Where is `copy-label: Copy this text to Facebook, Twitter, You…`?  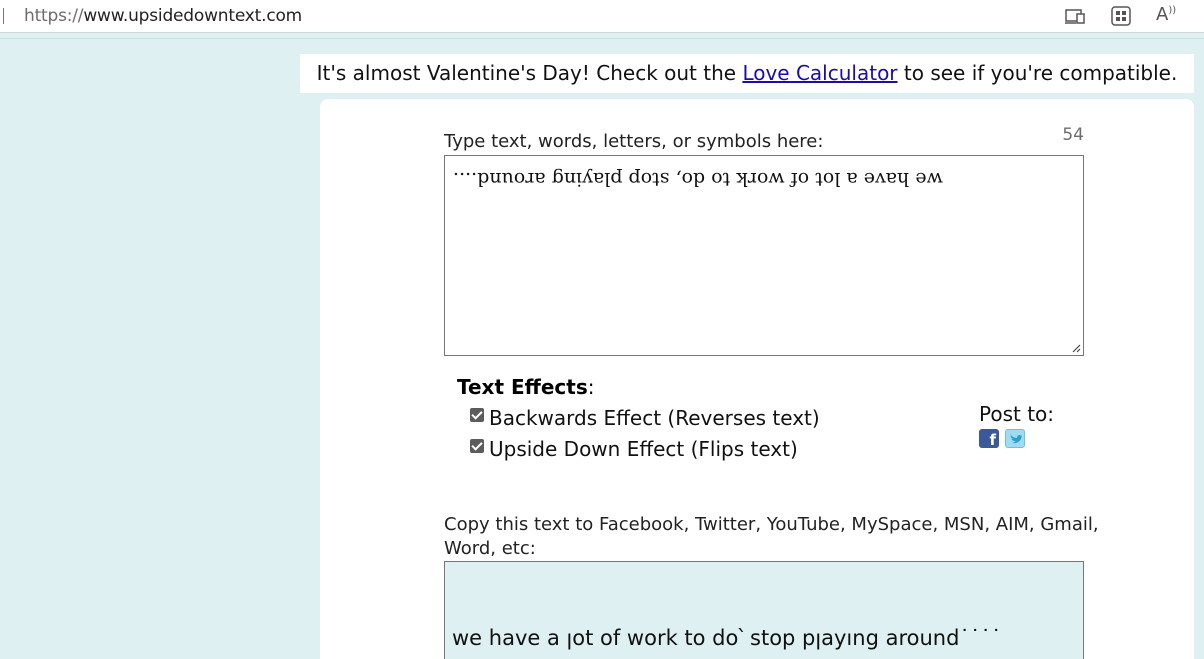 copy-label: Copy this text to Facebook, Twitter, You… is located at coordinates (771, 536).